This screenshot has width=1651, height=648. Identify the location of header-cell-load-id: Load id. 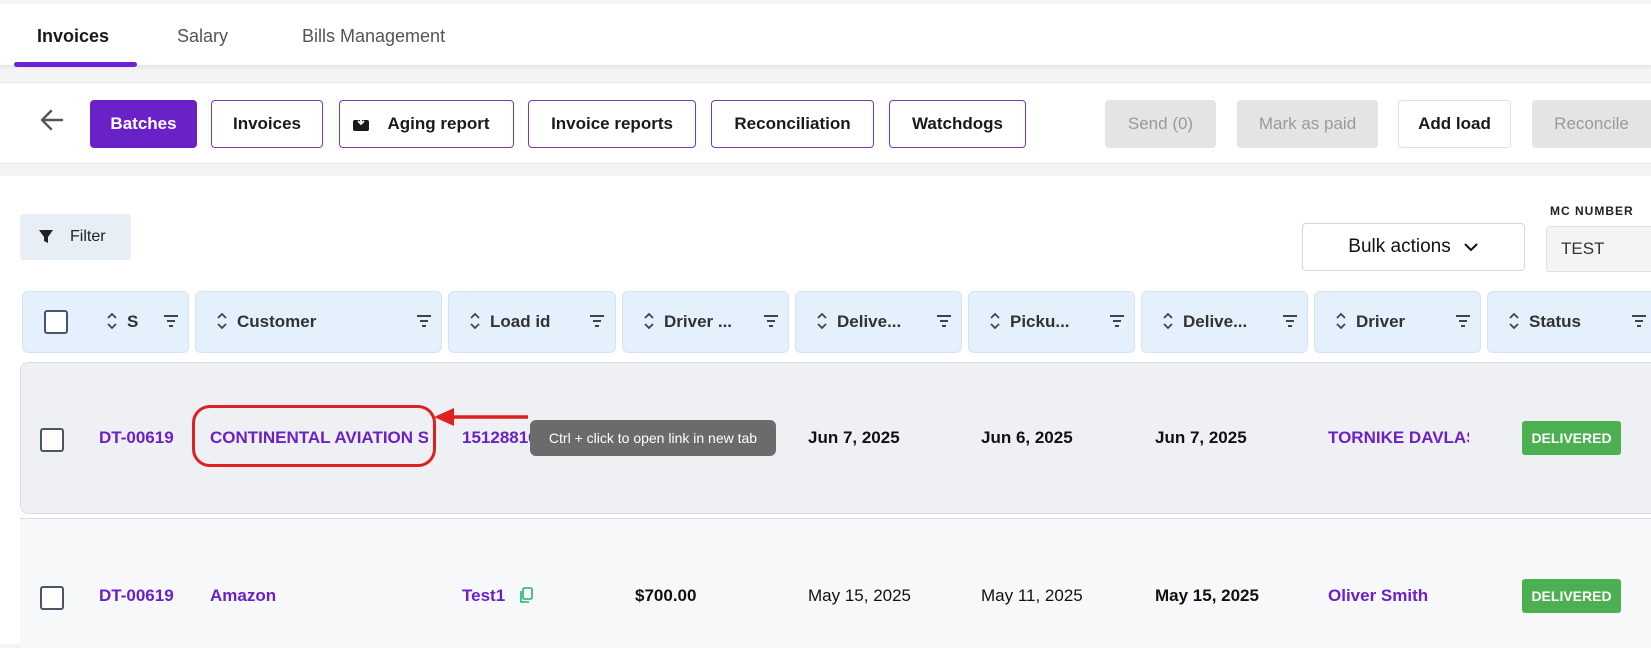
(532, 322).